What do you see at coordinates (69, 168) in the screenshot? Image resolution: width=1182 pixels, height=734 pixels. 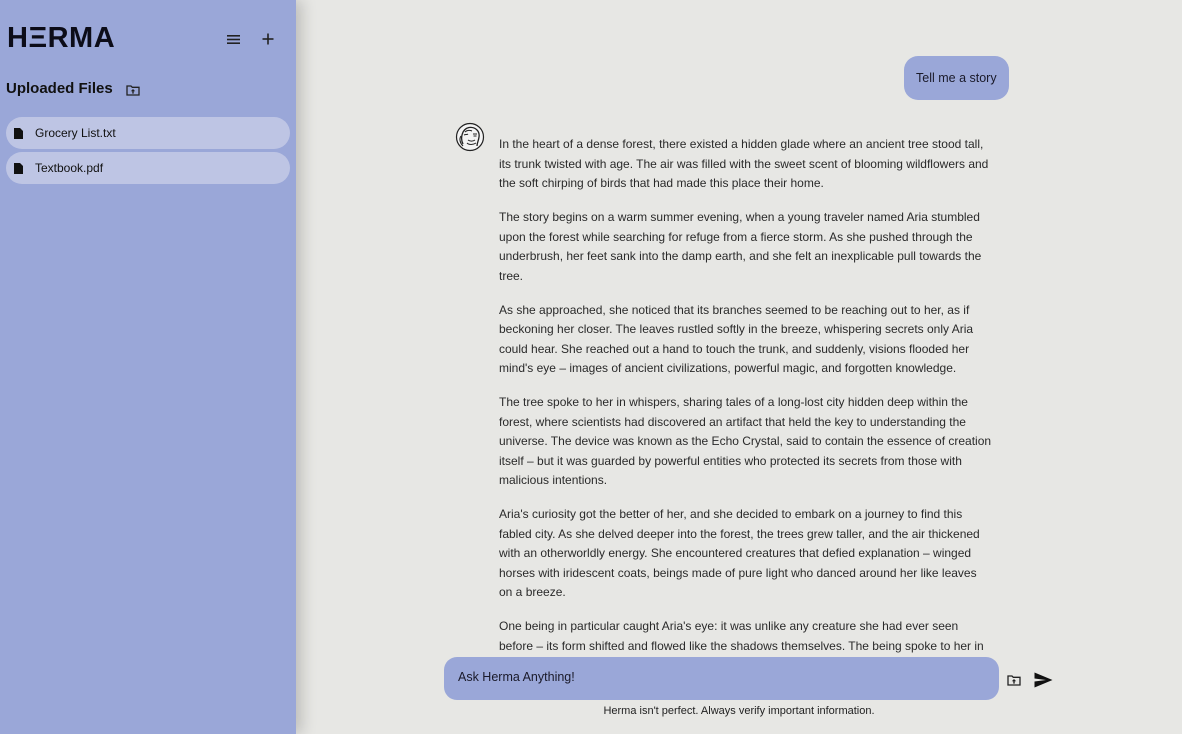 I see `file-name: Textbook.pdf` at bounding box center [69, 168].